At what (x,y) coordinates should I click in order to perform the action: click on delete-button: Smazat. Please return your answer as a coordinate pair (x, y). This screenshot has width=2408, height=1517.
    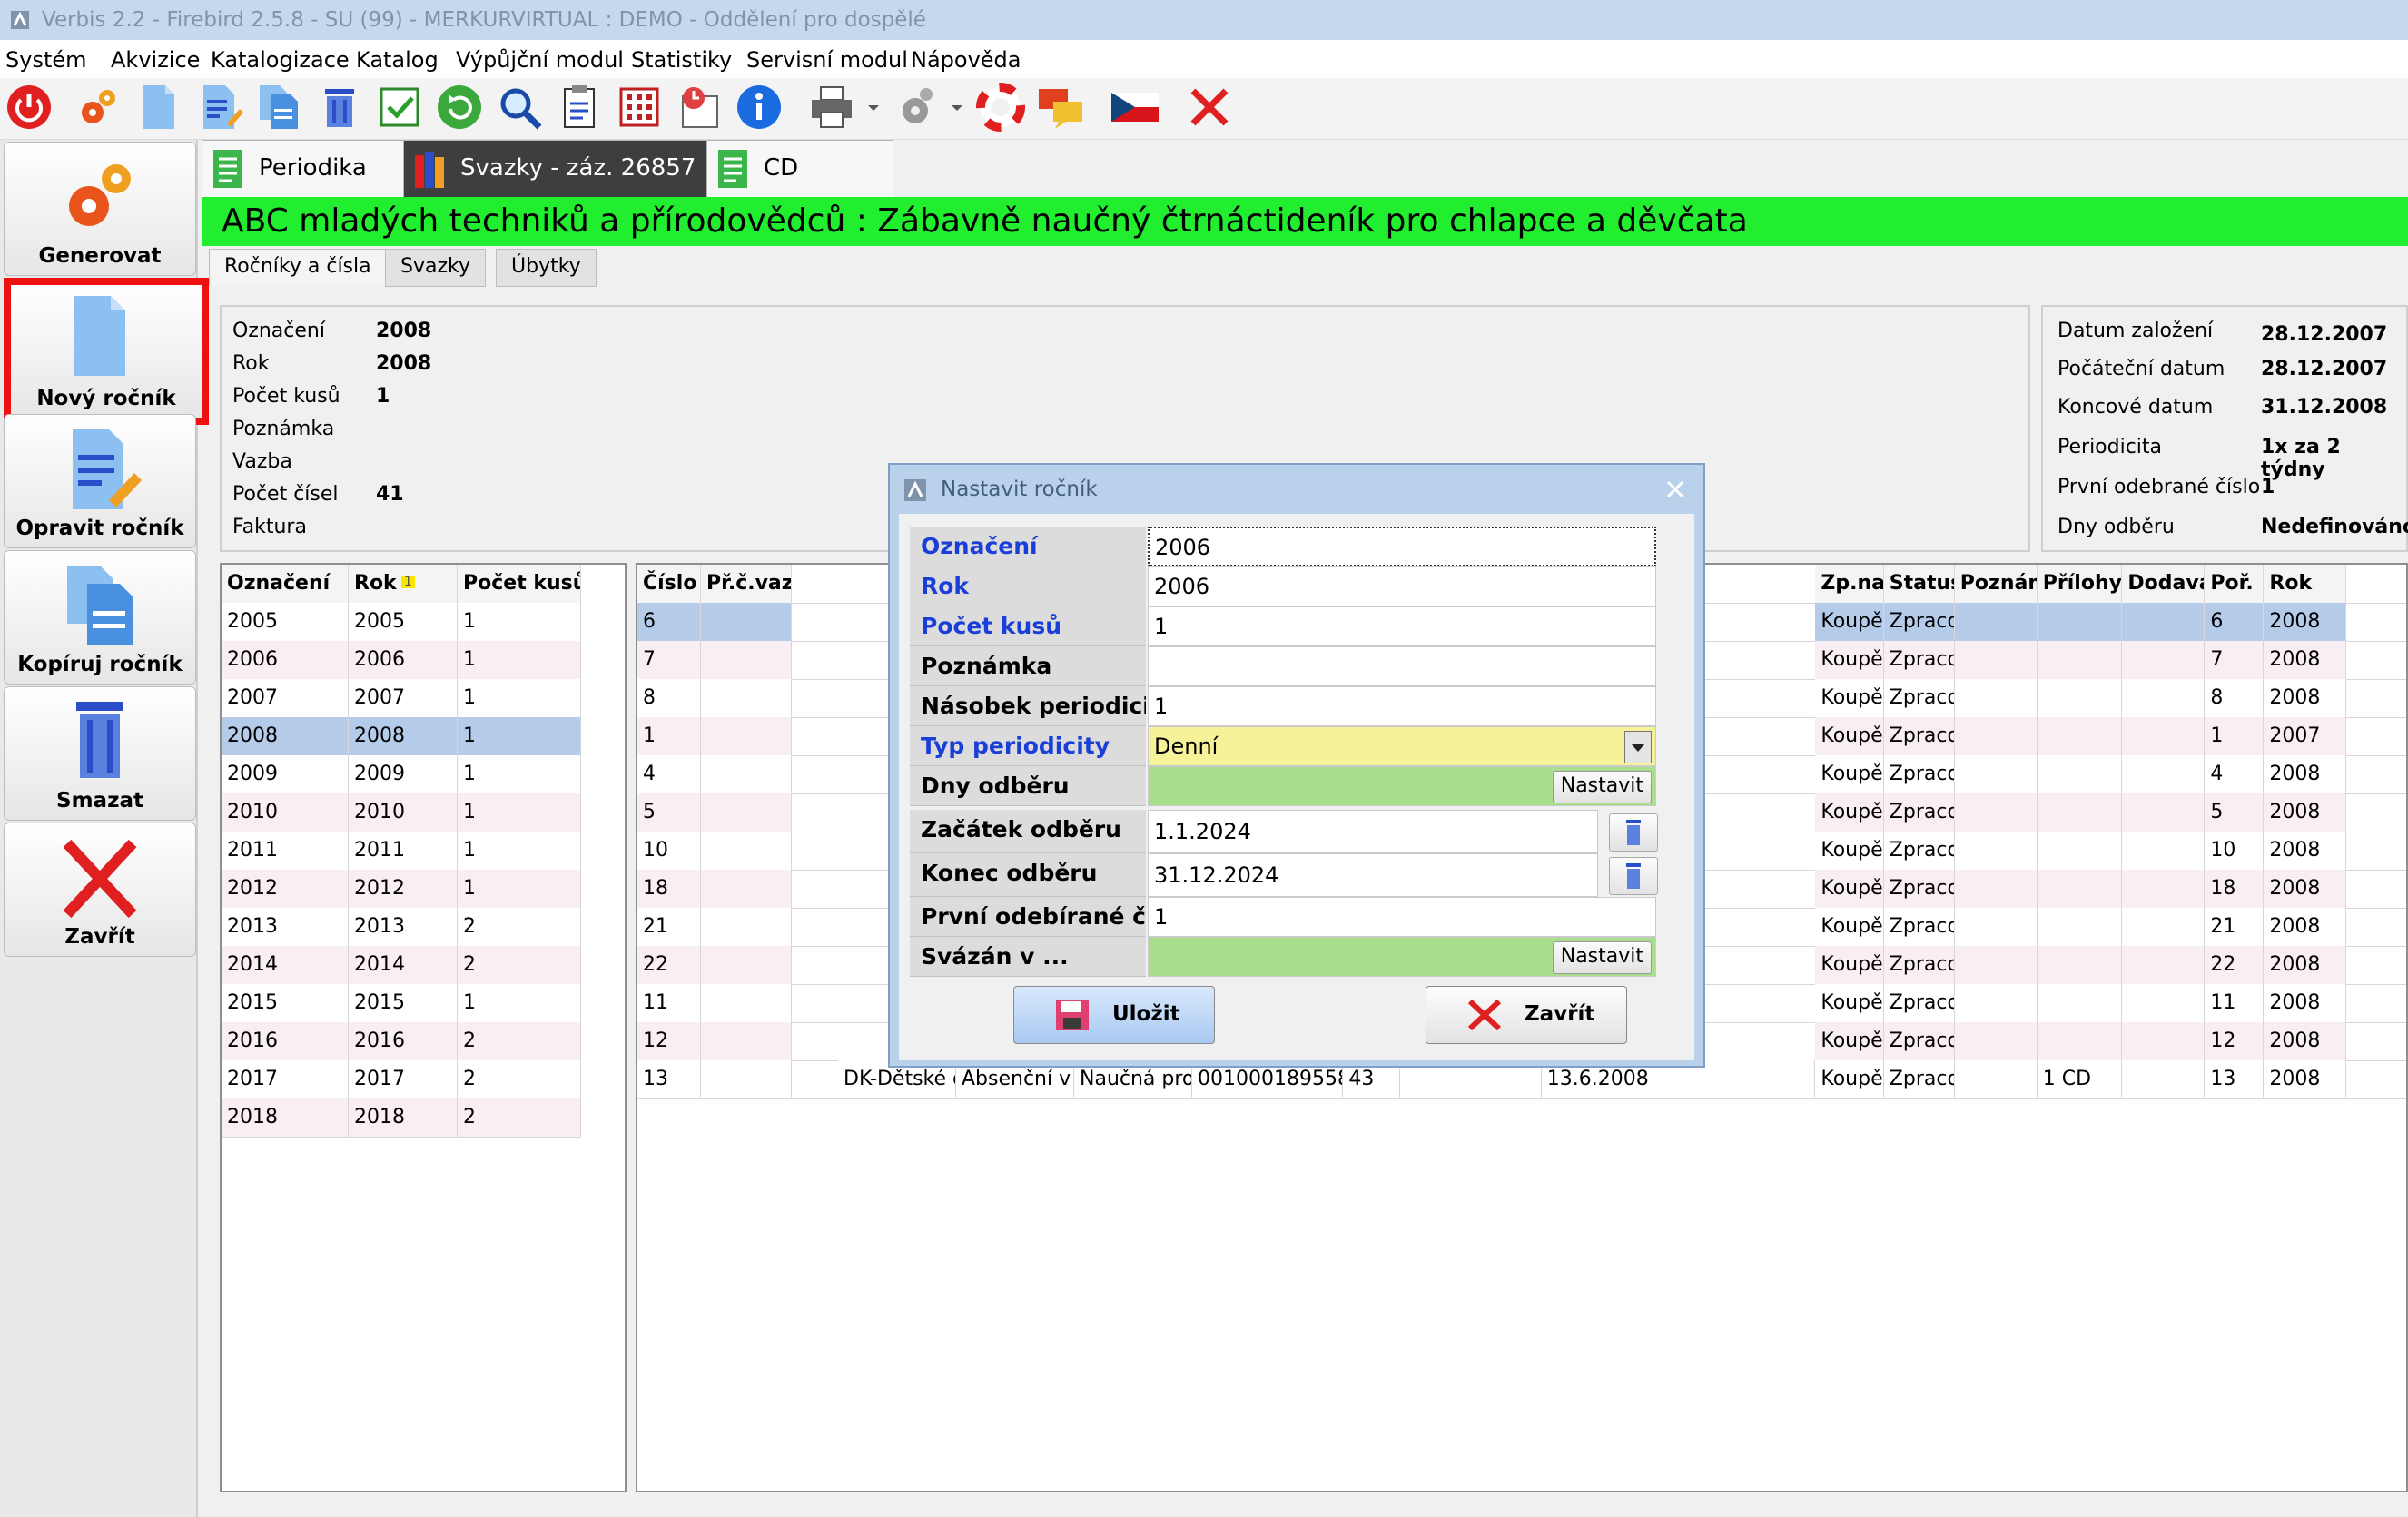
    Looking at the image, I should click on (100, 753).